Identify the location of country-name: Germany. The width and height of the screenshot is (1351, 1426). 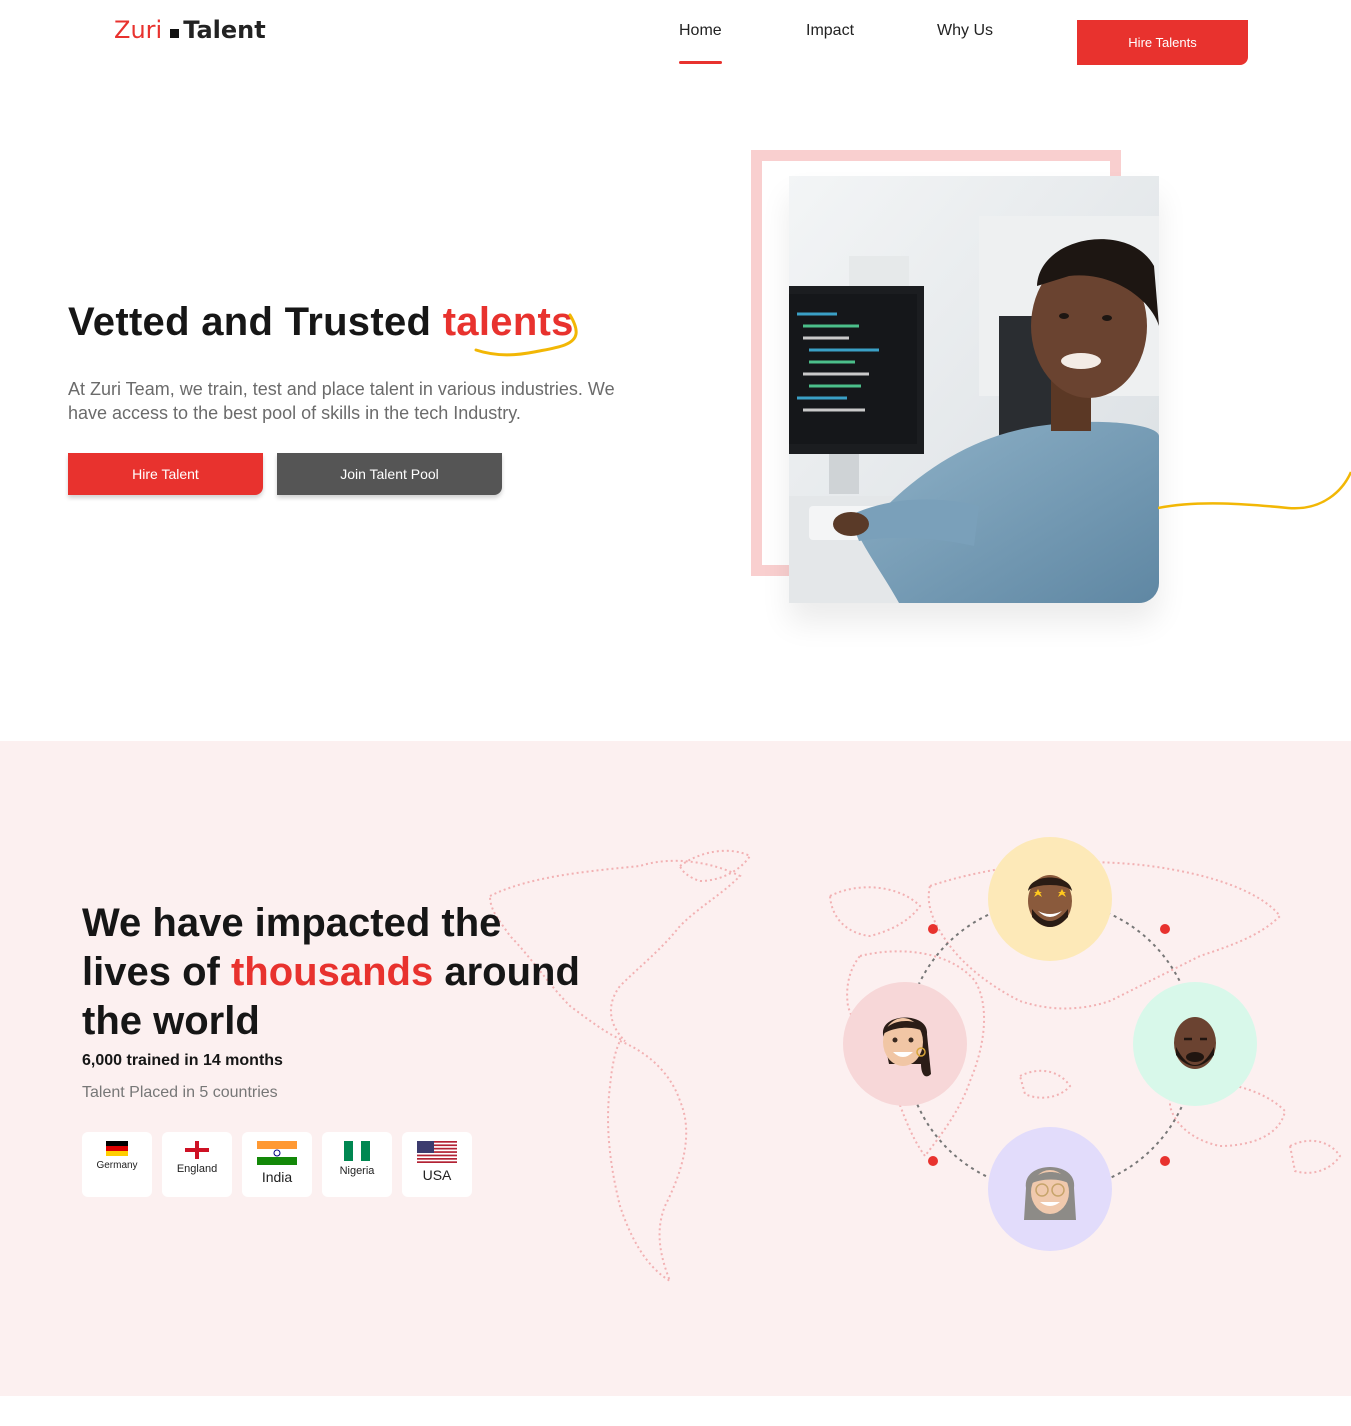
(117, 1165).